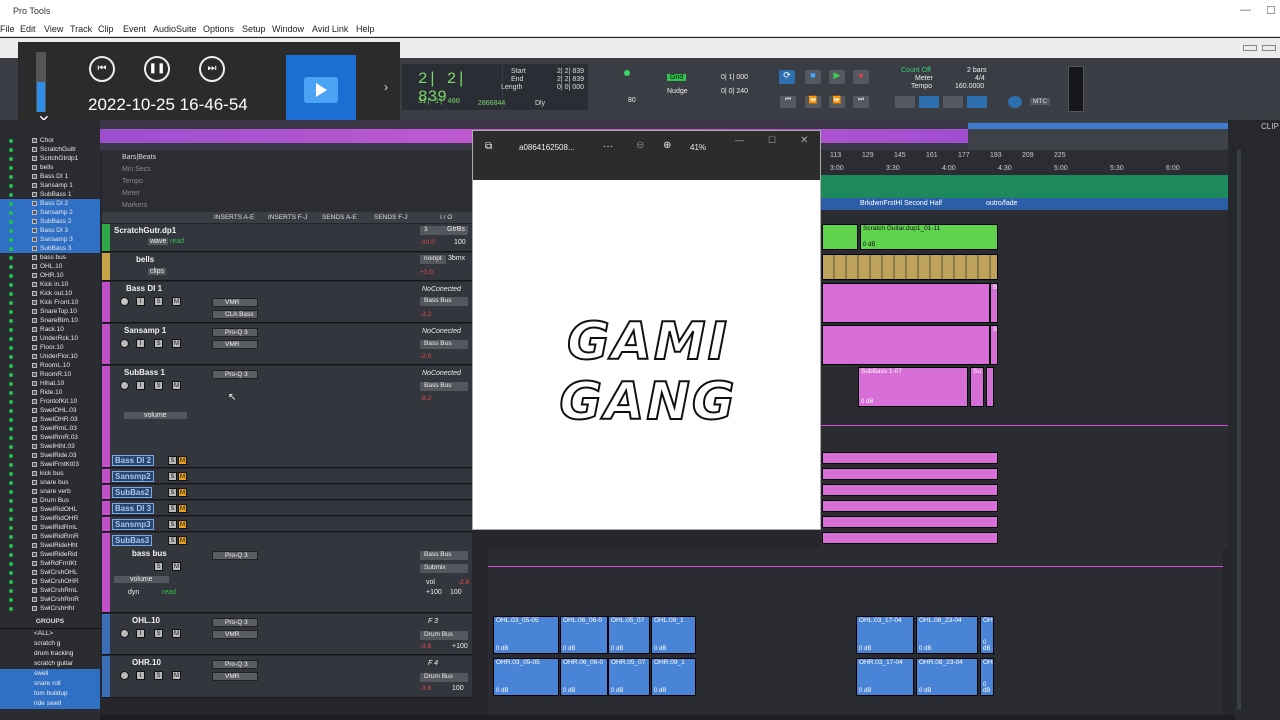 This screenshot has width=1280, height=720. What do you see at coordinates (50, 338) in the screenshot?
I see `tracklist-item: UnderRck.10` at bounding box center [50, 338].